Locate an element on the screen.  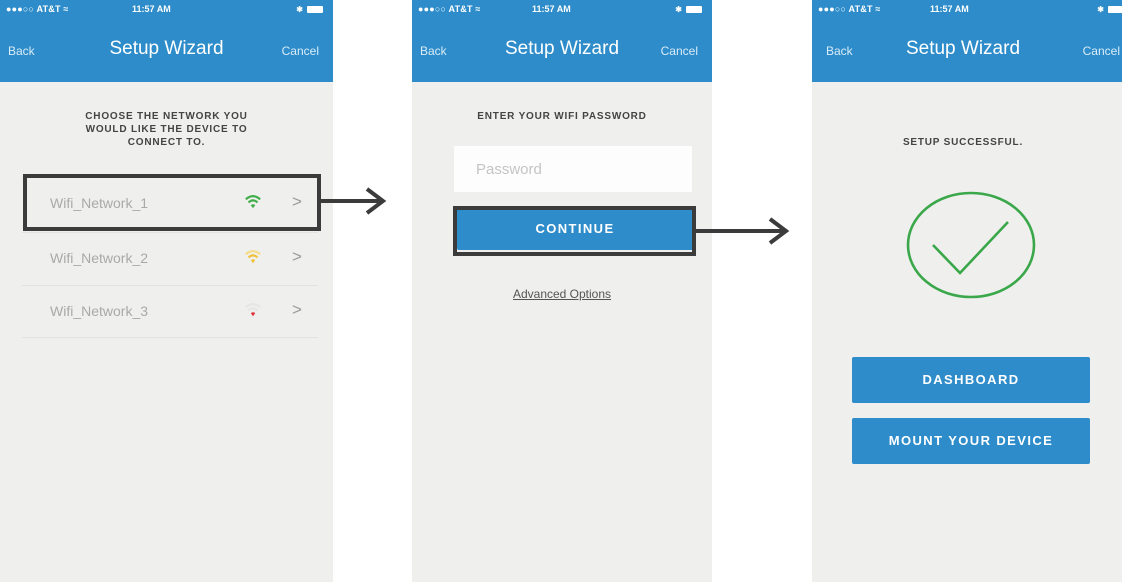
continue-highlight-frame is located at coordinates (574, 231).